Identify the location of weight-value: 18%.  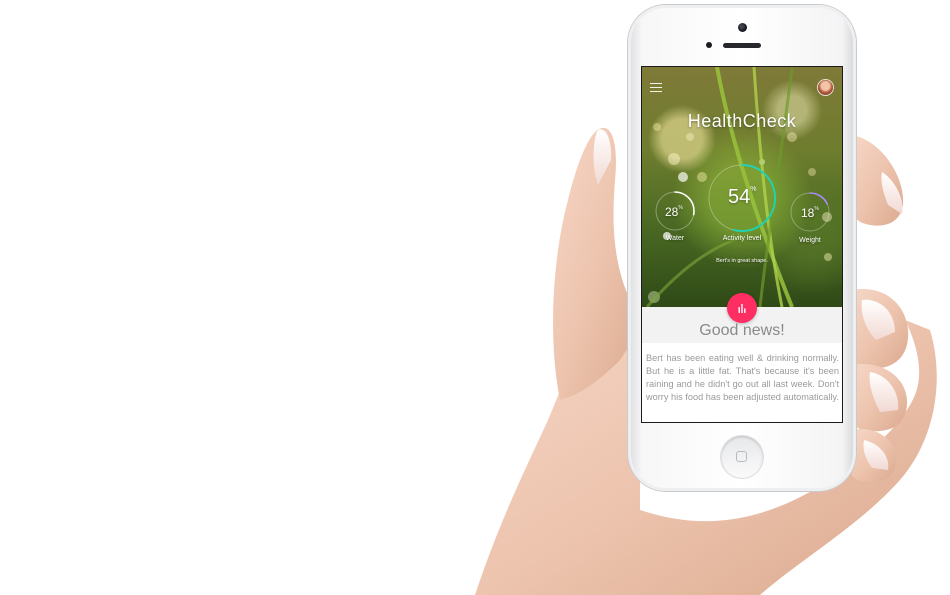
(810, 213).